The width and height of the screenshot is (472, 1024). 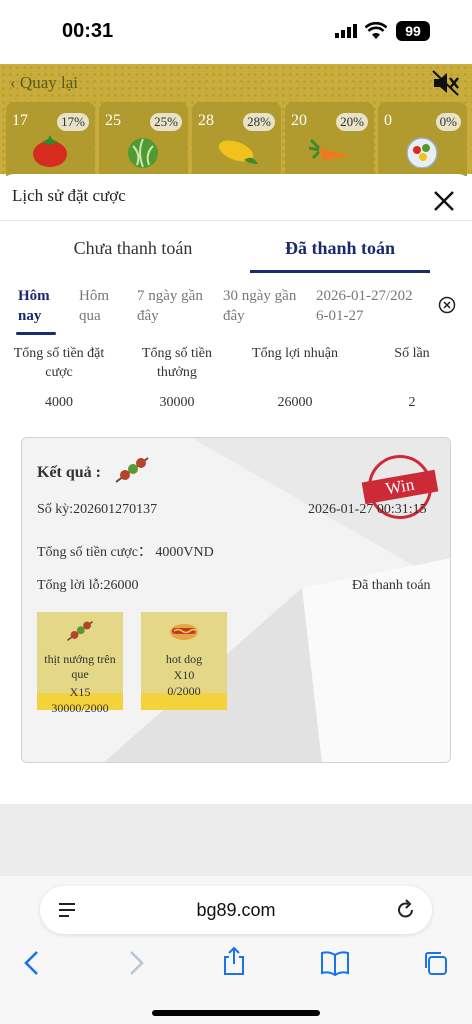 I want to click on tile-percent: 28%, so click(x=259, y=122).